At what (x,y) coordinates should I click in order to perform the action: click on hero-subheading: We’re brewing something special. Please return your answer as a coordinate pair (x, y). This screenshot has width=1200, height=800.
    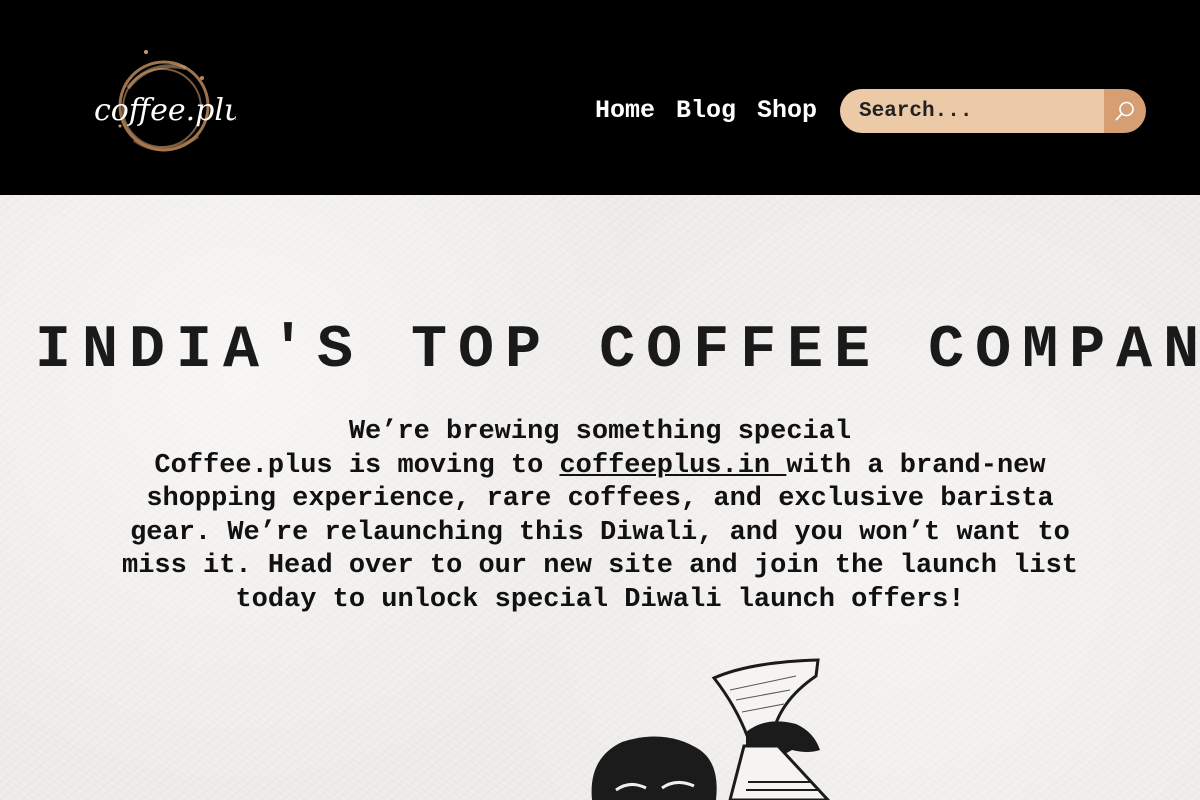
    Looking at the image, I should click on (600, 432).